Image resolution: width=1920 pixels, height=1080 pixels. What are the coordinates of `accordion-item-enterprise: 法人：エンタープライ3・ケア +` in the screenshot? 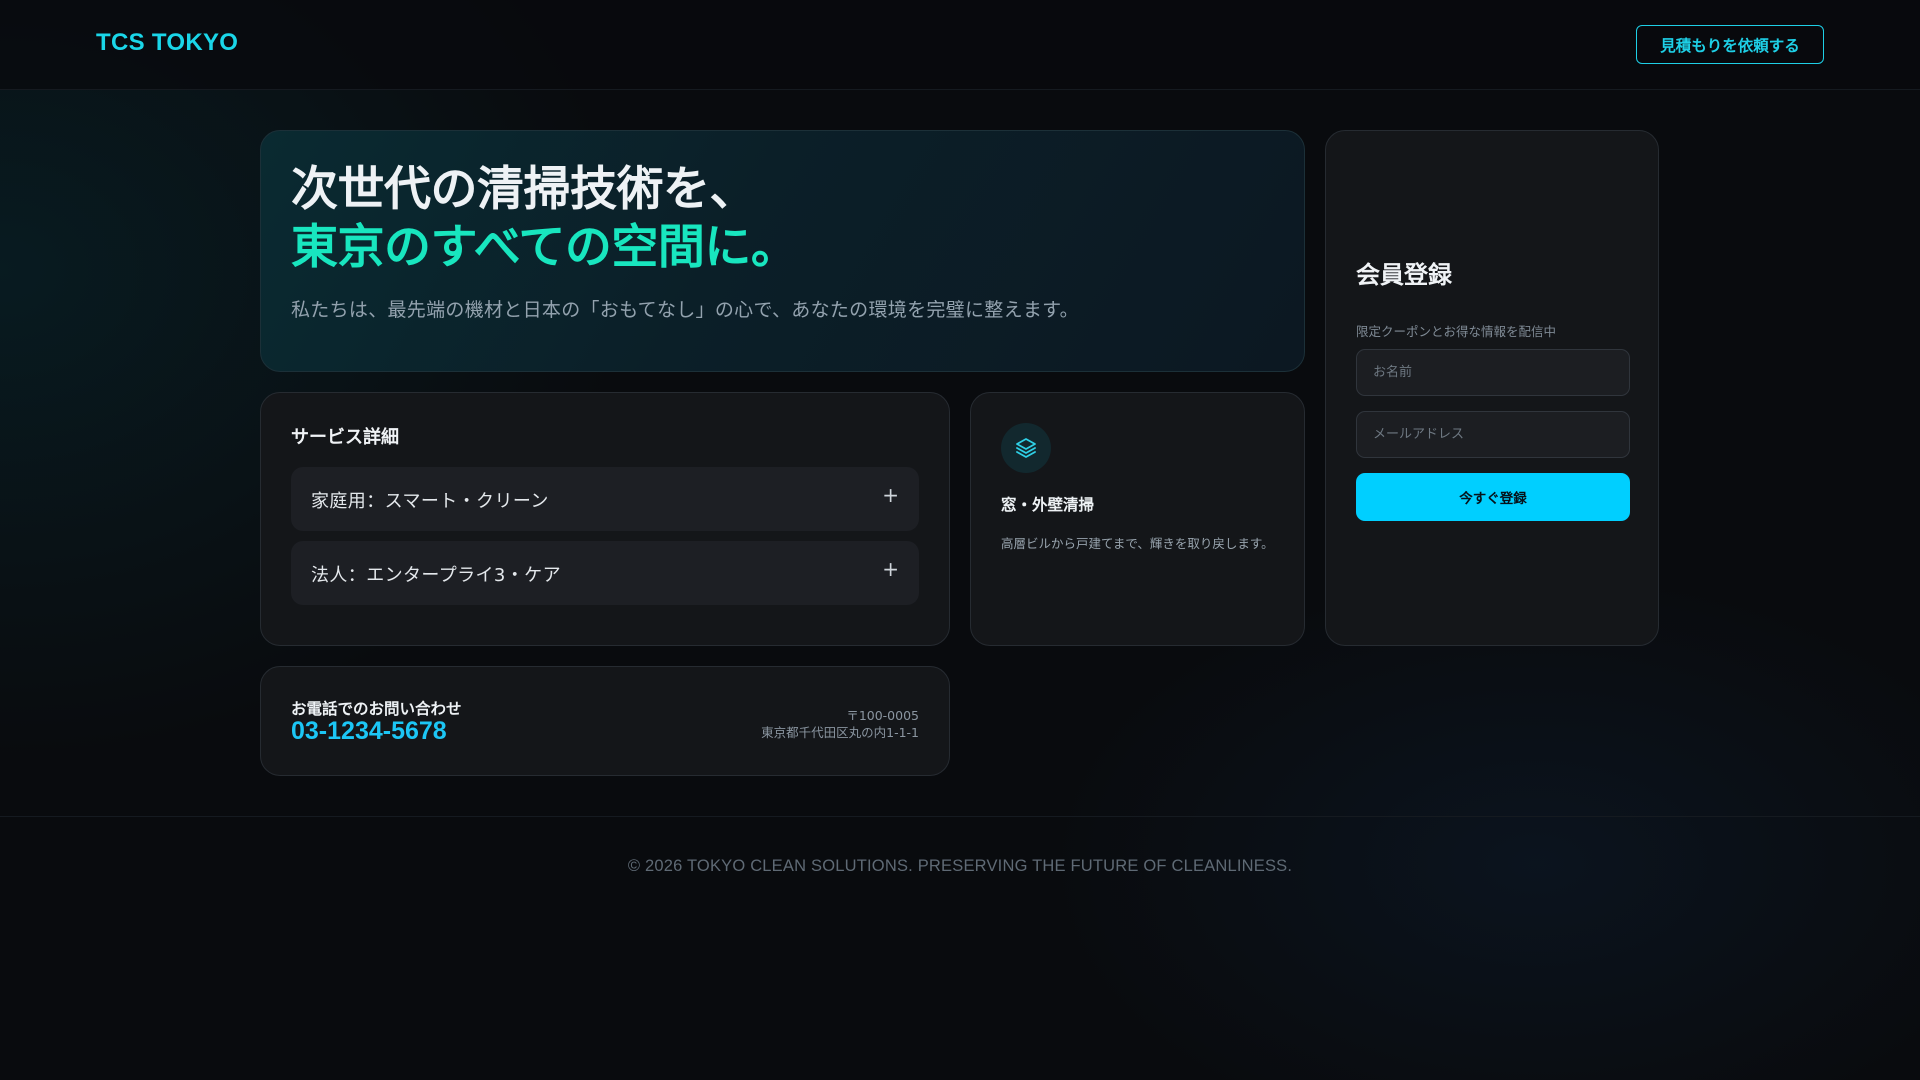 It's located at (605, 573).